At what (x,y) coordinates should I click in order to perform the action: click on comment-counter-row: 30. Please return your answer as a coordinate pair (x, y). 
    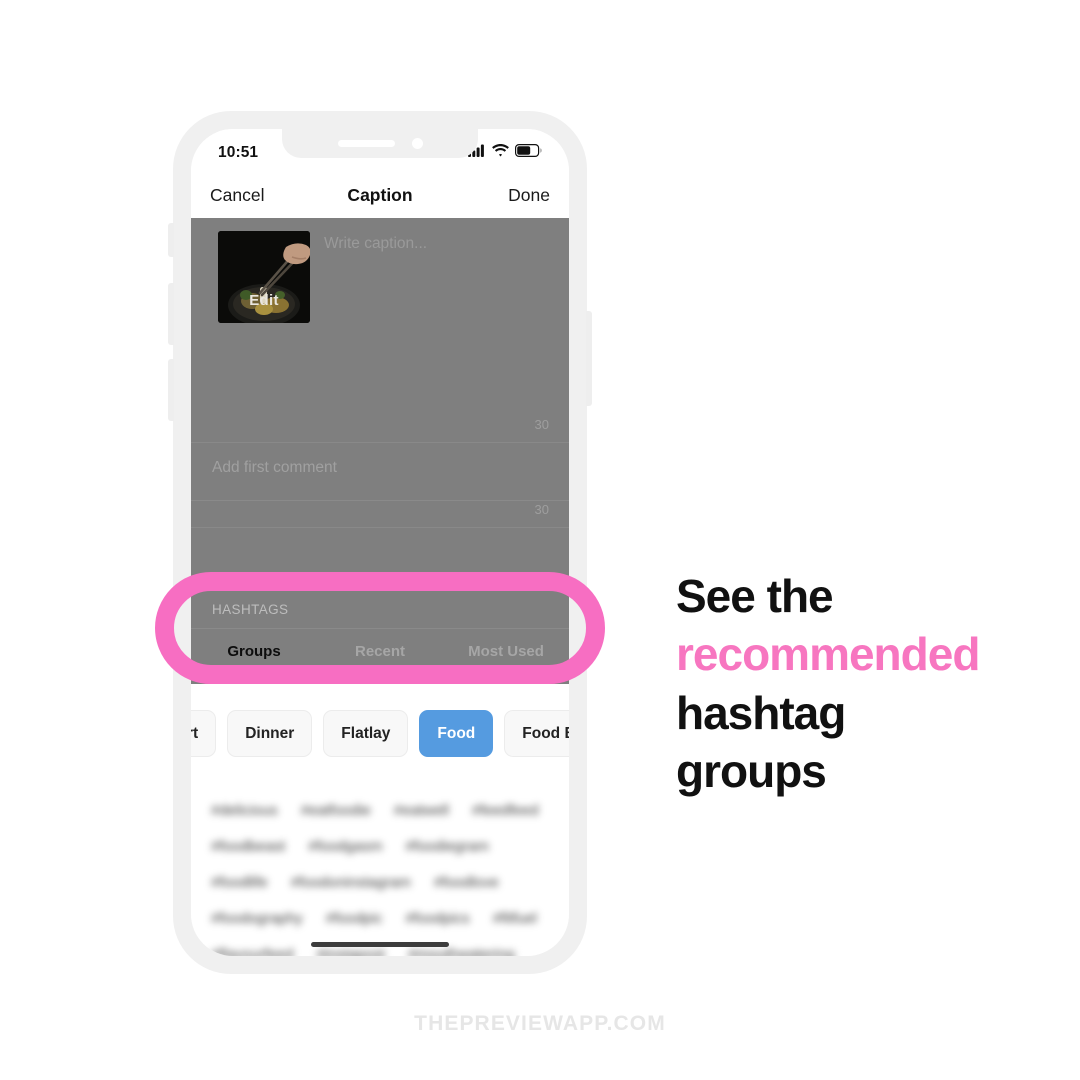
    Looking at the image, I should click on (380, 514).